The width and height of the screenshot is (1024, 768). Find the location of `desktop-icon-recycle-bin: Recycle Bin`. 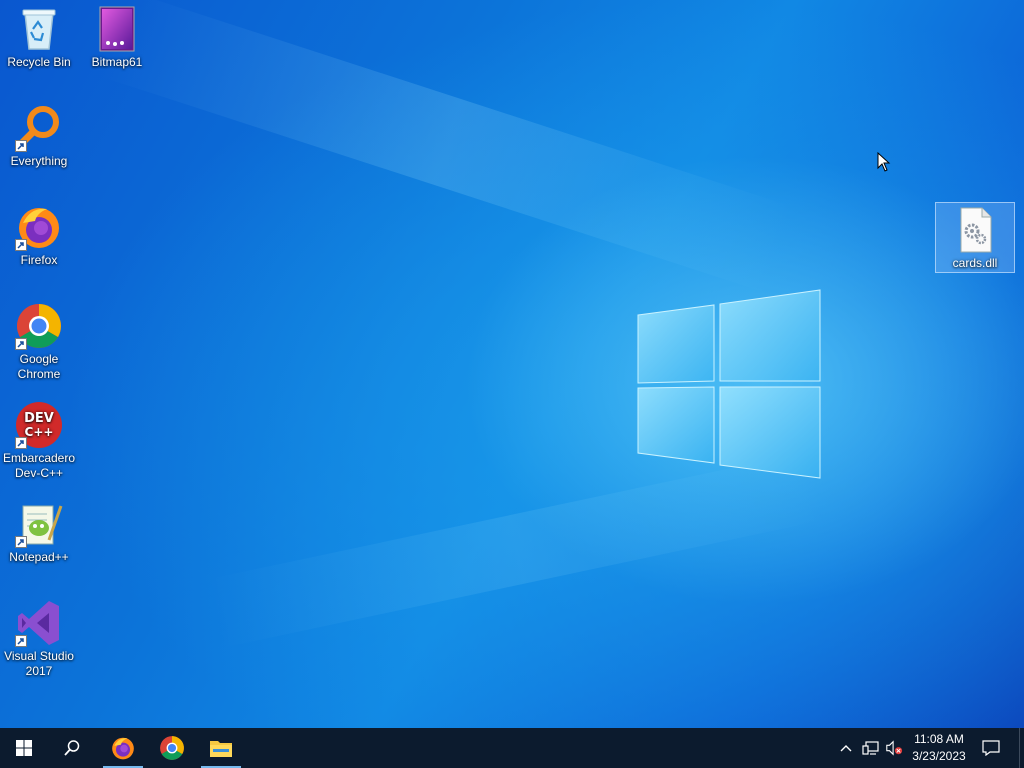

desktop-icon-recycle-bin: Recycle Bin is located at coordinates (39, 37).